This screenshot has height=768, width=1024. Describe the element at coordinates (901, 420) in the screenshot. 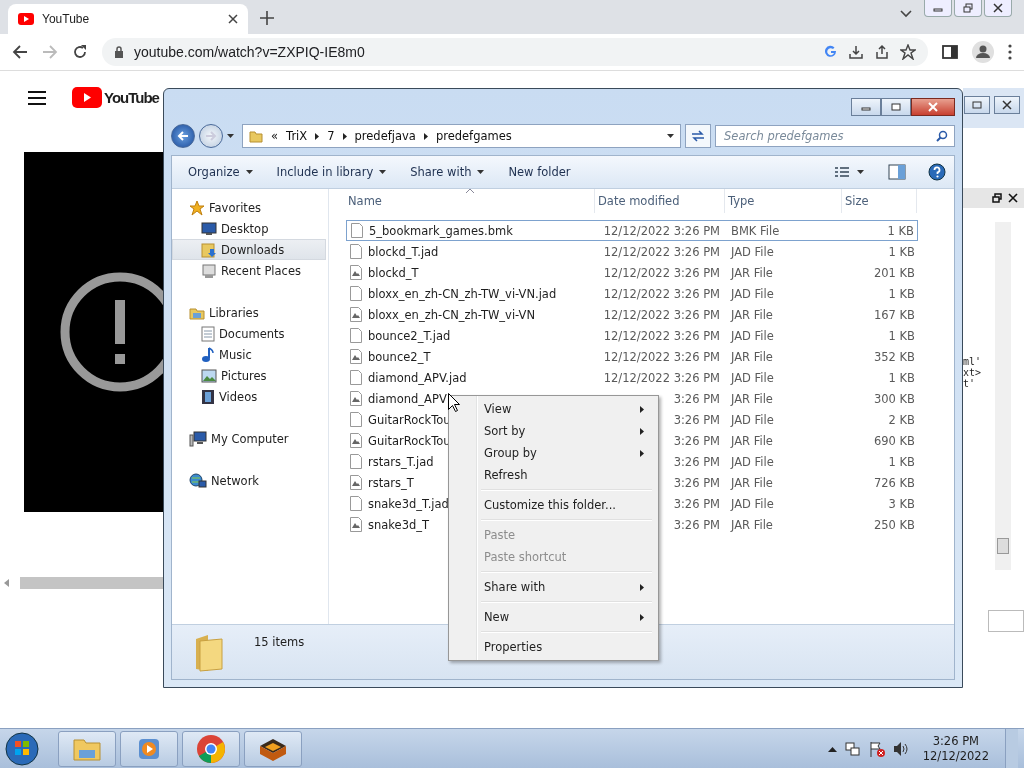

I see `size-cell-text: 2 KB` at that location.